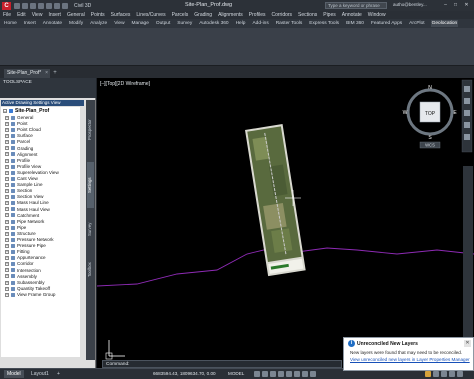 Image resolution: width=474 pixels, height=379 pixels. I want to click on toolspace-view-selector: Active Drawing Settings View, so click(42, 103).